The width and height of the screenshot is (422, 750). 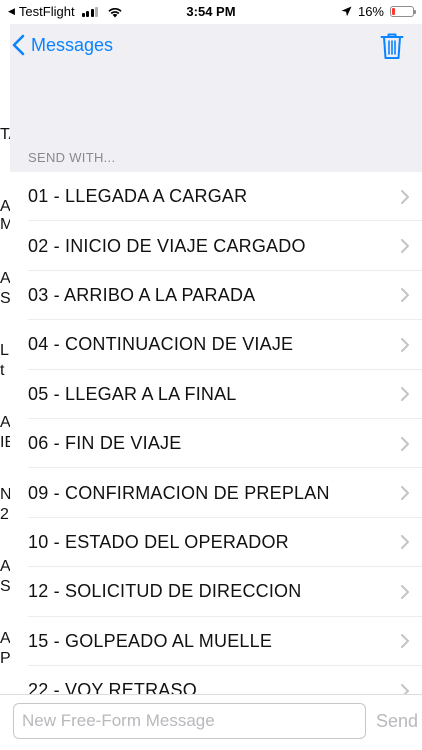 I want to click on trash-icon, so click(x=392, y=46).